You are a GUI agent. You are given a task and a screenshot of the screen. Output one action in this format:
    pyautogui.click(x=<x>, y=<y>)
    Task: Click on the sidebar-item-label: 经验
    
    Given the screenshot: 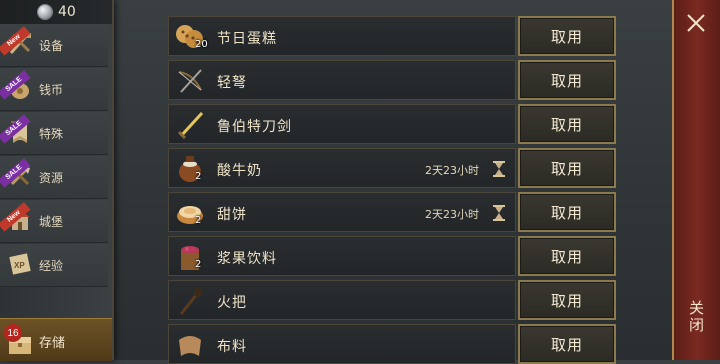 What is the action you would take?
    pyautogui.click(x=51, y=265)
    